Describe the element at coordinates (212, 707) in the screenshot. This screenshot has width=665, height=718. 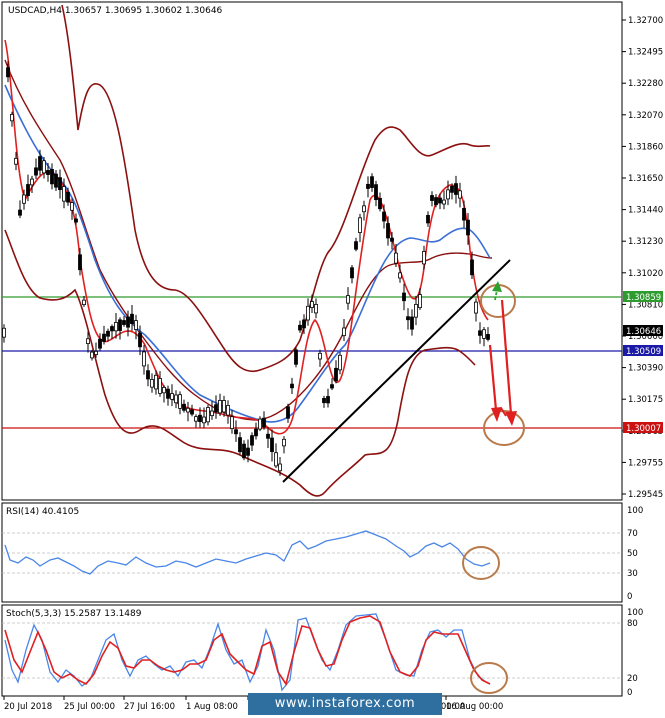
I see `time-tick-label: 1 Aug 08:00` at that location.